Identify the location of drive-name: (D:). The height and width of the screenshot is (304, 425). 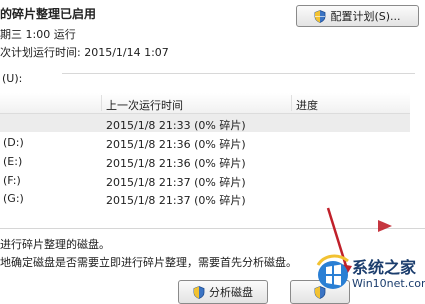
(13, 142).